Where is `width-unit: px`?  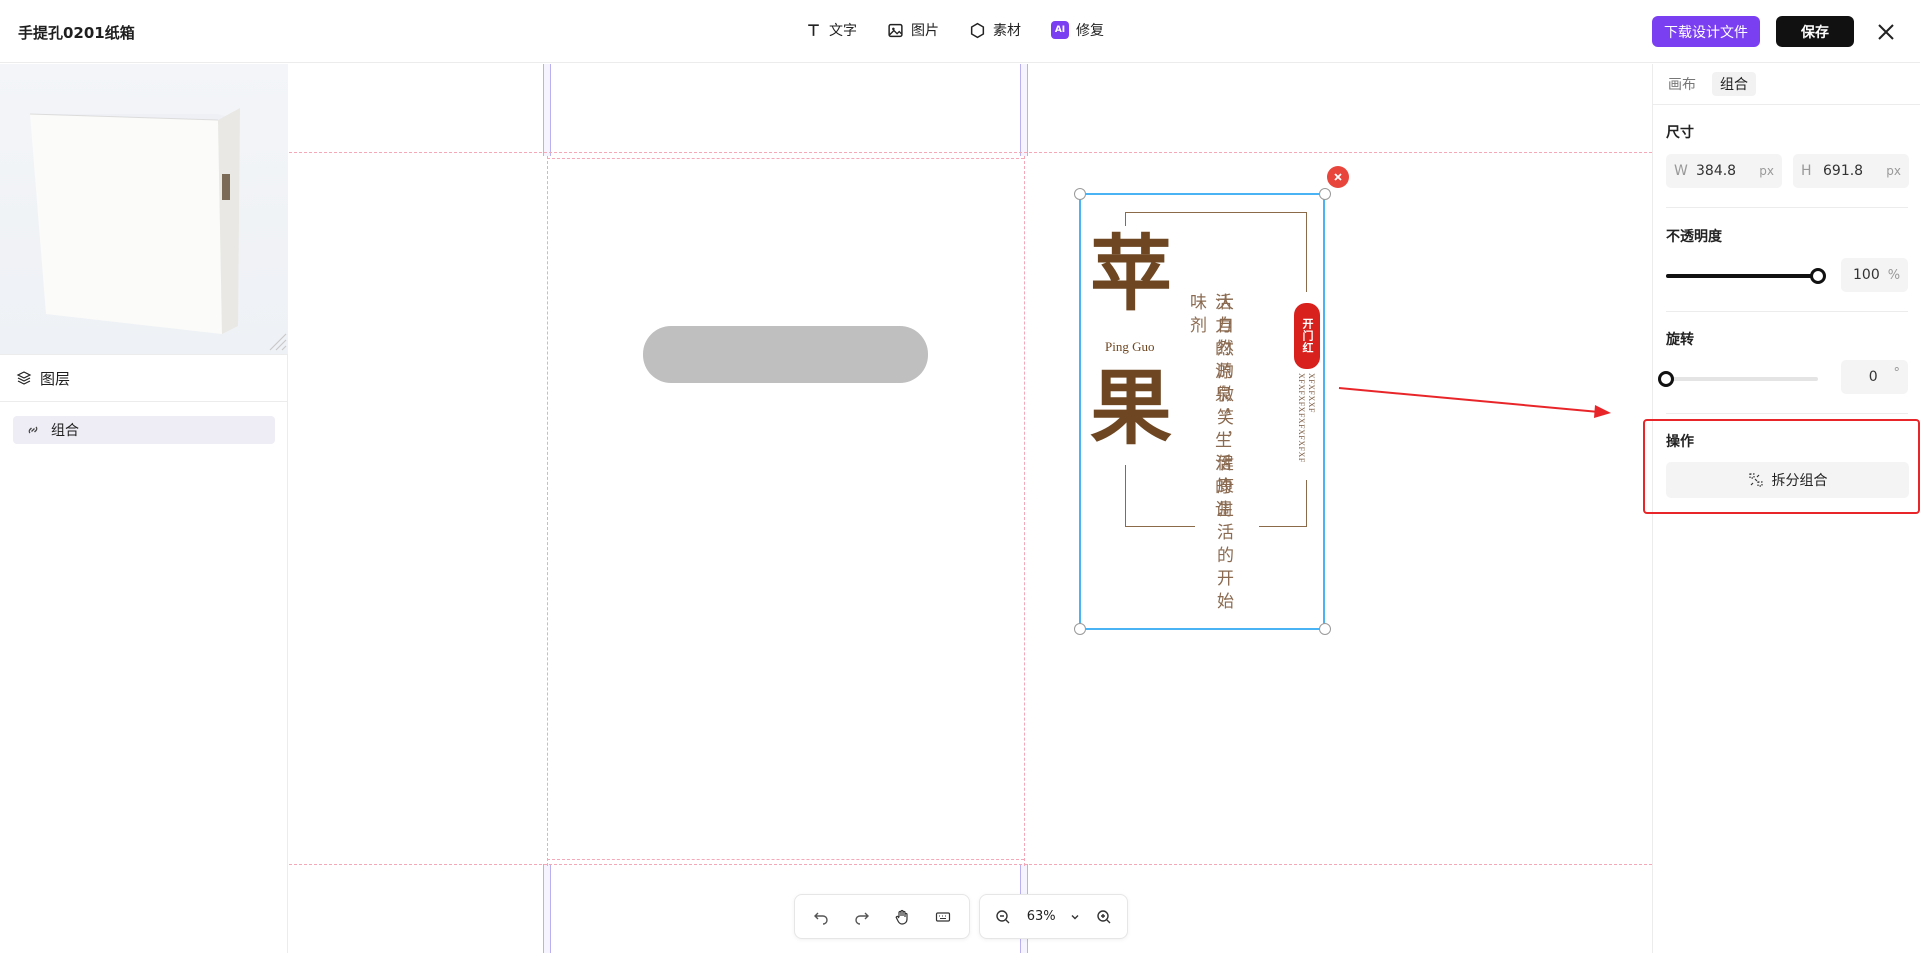
width-unit: px is located at coordinates (1766, 171).